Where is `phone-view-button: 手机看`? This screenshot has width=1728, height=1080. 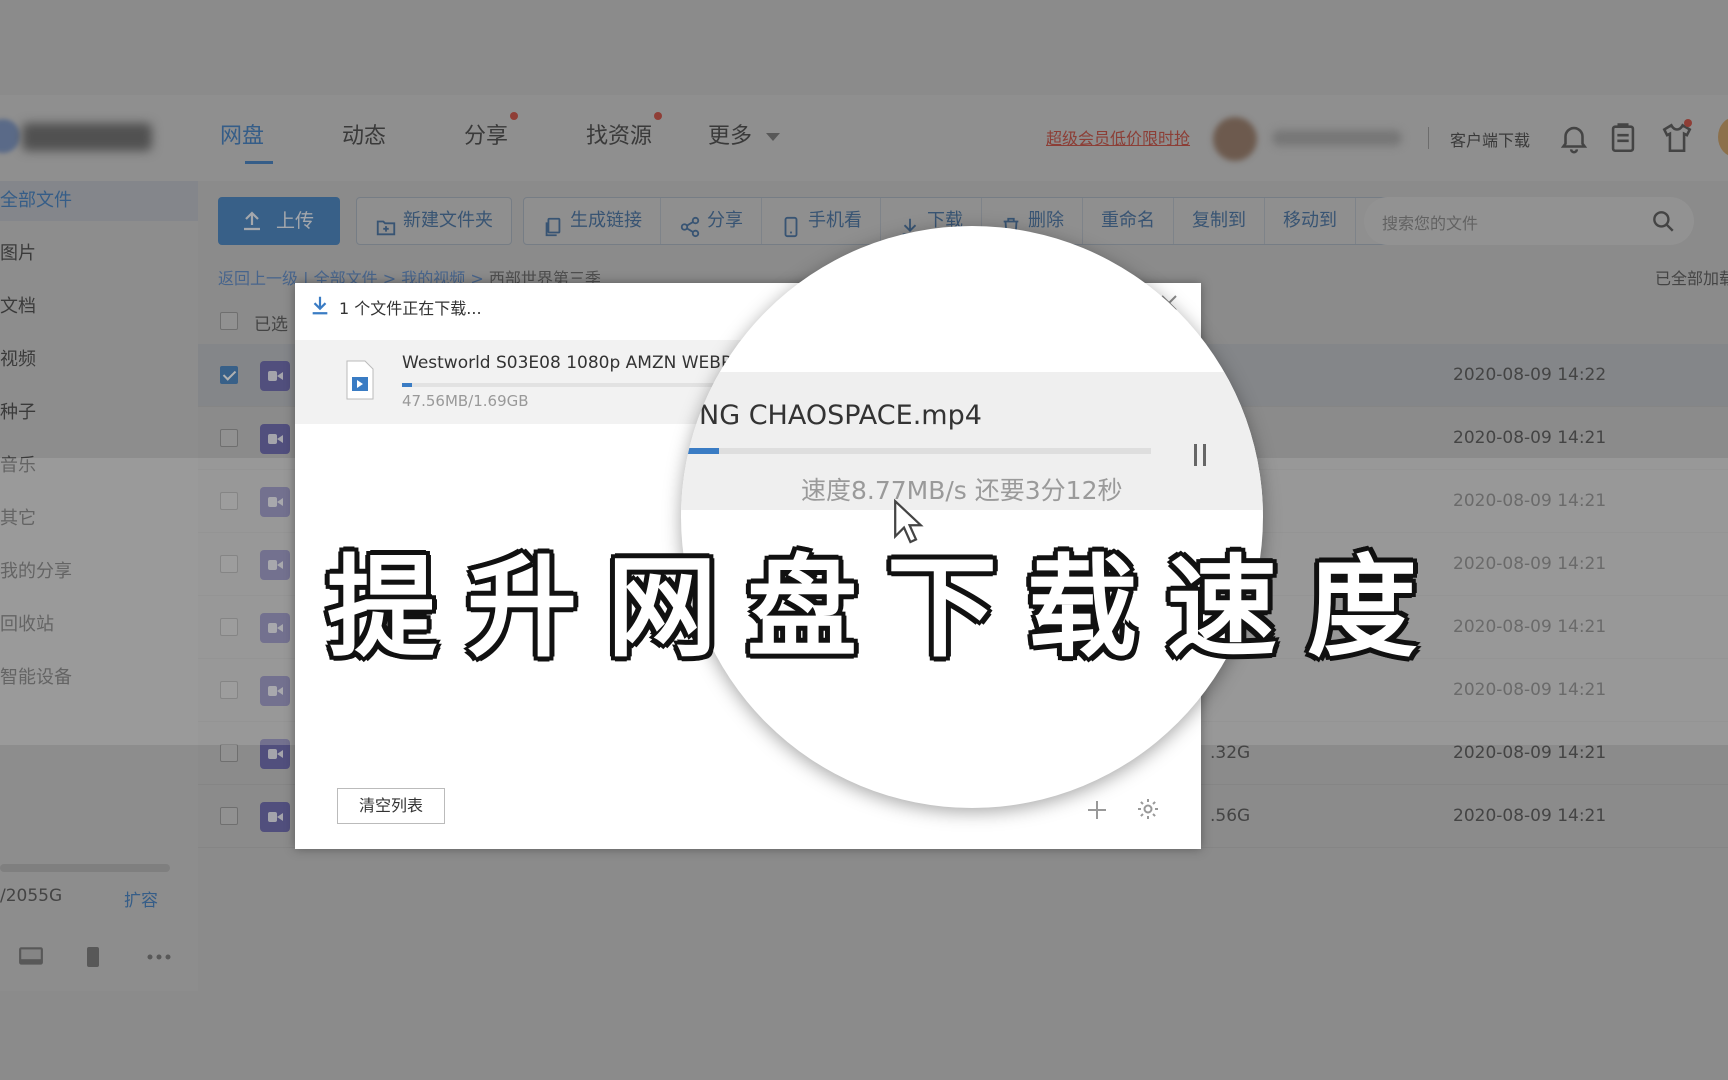
phone-view-button: 手机看 is located at coordinates (821, 221).